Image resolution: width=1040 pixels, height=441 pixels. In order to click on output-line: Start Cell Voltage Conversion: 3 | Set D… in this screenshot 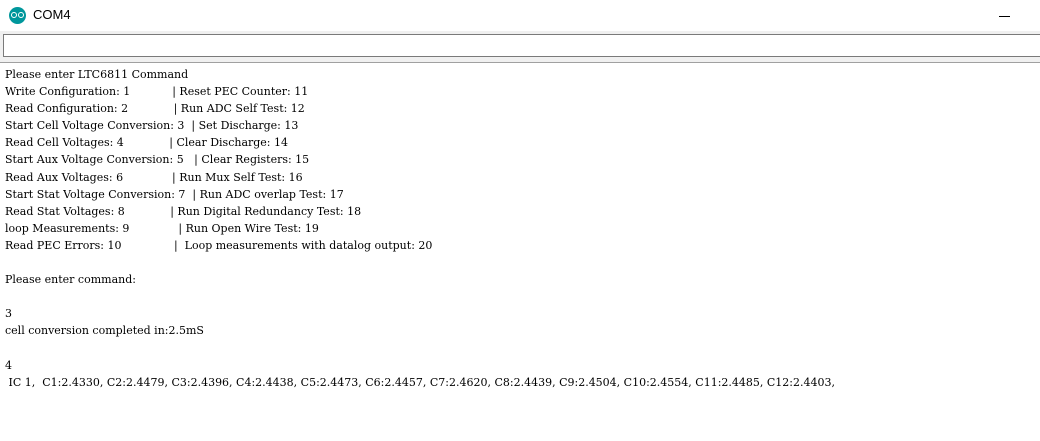, I will do `click(152, 126)`.